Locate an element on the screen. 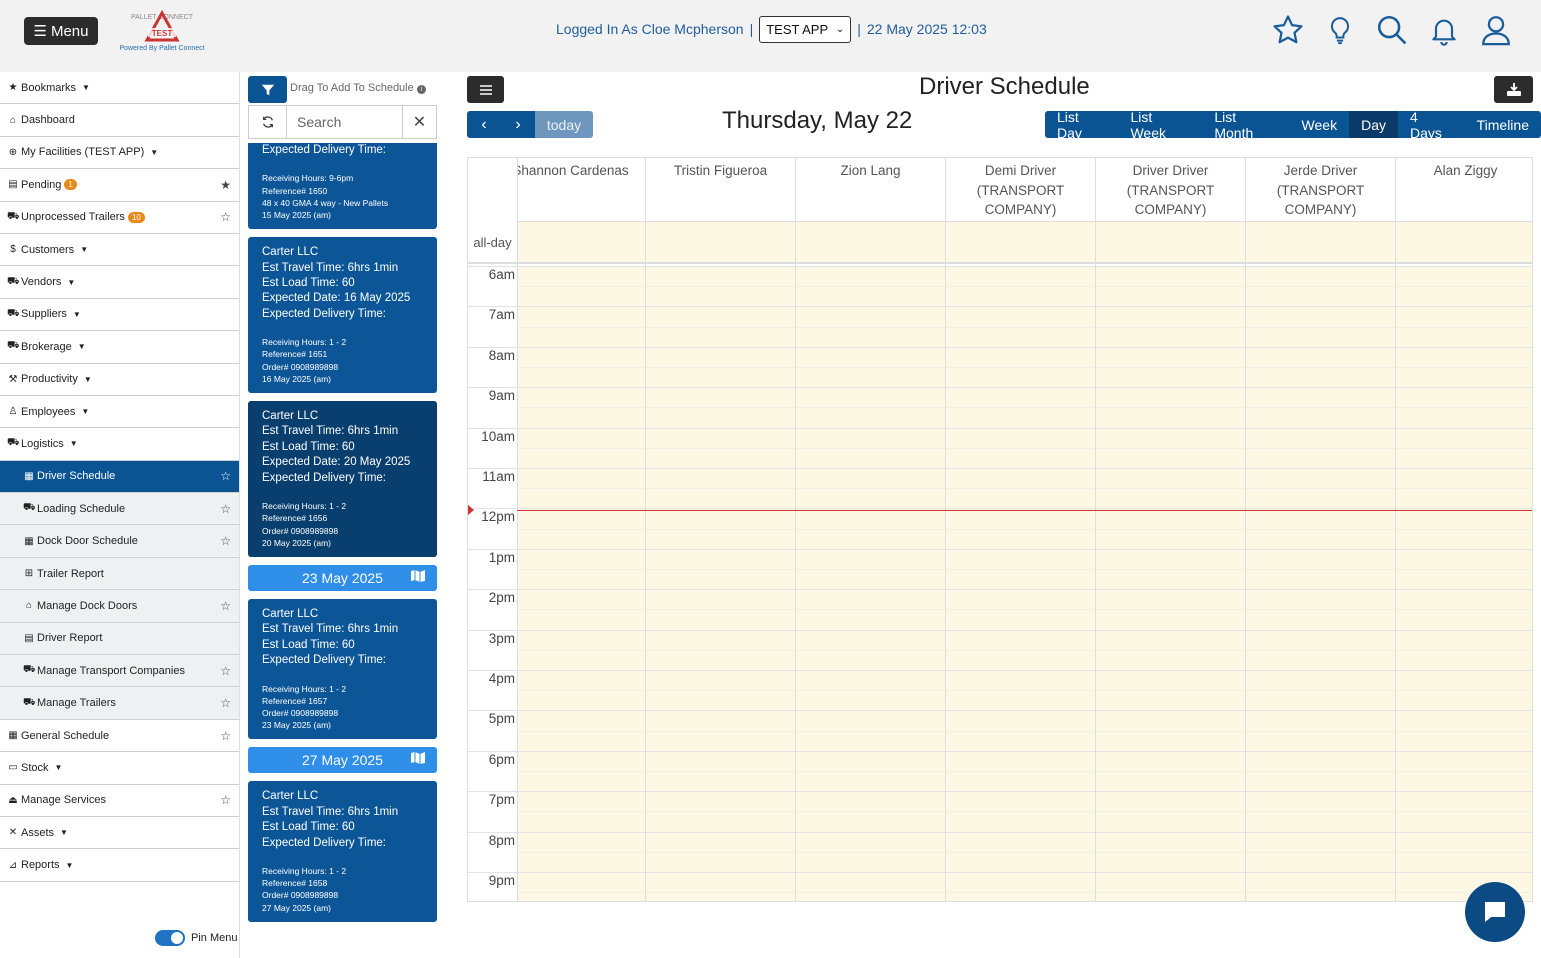  sidebar-item-manage-transport-companies: ⛟ Manage Transport Companies ☆ is located at coordinates (119, 671).